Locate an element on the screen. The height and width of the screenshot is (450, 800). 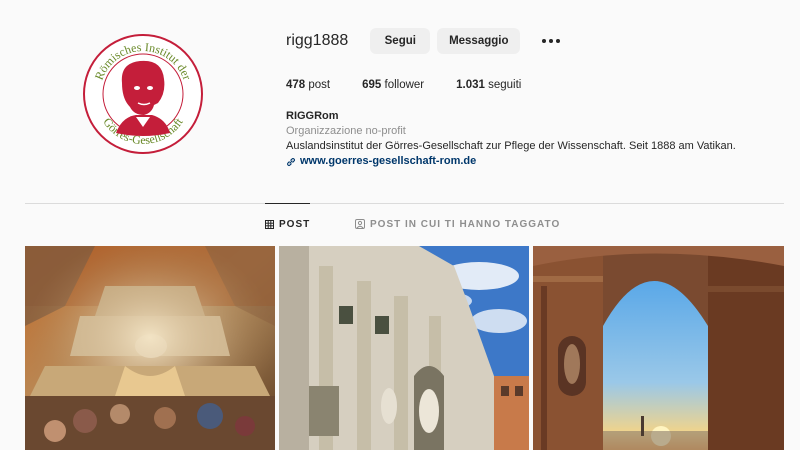
tab-tagged: POST IN CUI TI HANNO TAGGATO is located at coordinates (457, 224).